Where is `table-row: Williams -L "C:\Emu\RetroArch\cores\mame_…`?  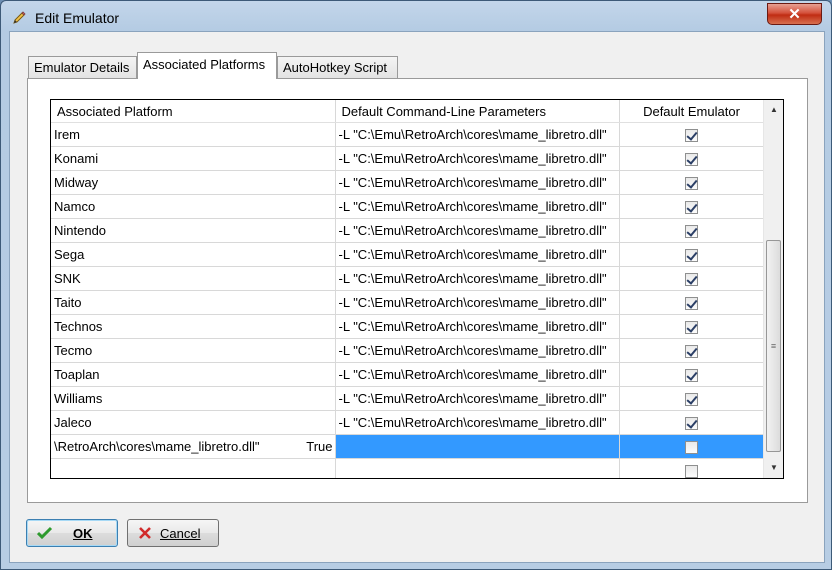
table-row: Williams -L "C:\Emu\RetroArch\cores\mame_… is located at coordinates (408, 398).